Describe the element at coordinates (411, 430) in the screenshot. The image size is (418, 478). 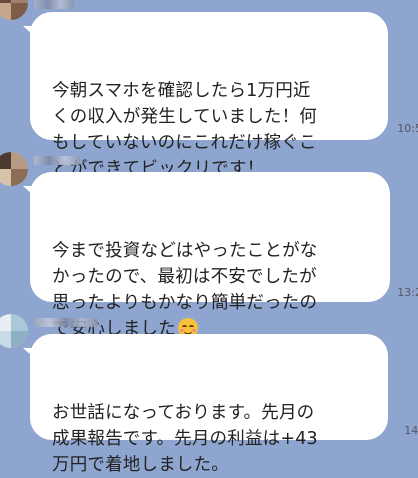
I see `message-timestamp: 14:` at that location.